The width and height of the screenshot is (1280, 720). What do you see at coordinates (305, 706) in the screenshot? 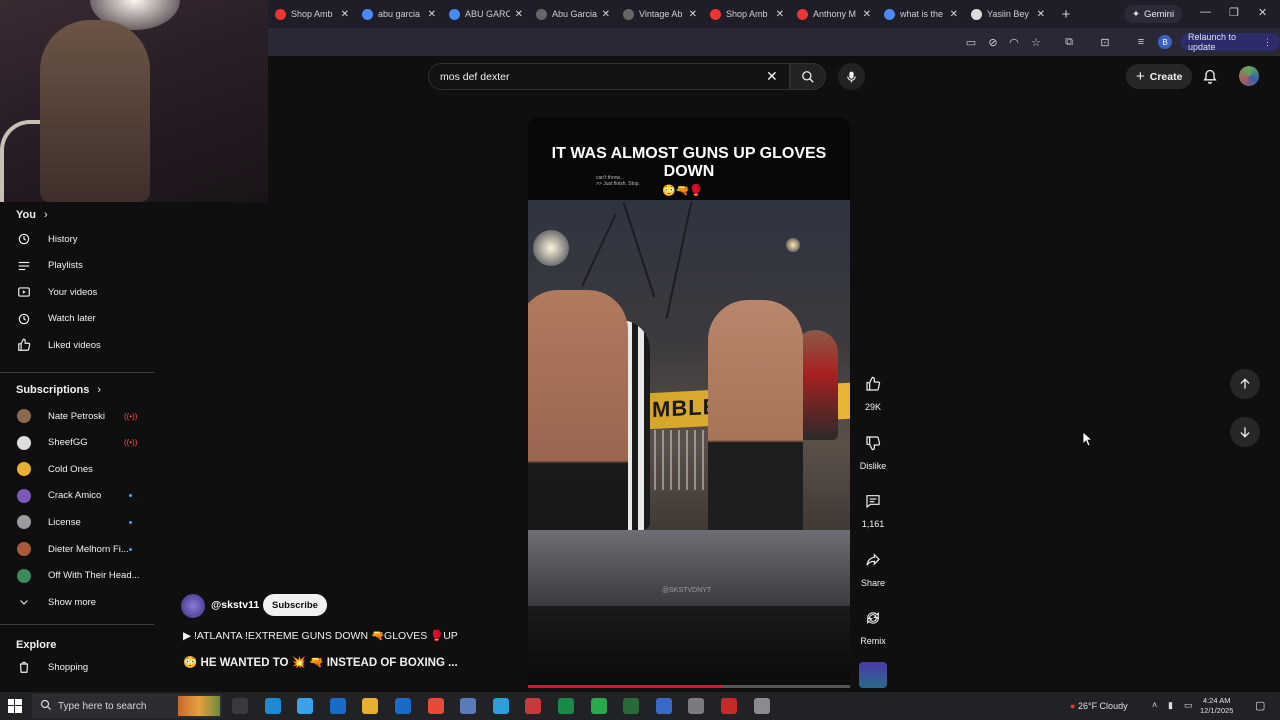
I see `copilot-icon` at bounding box center [305, 706].